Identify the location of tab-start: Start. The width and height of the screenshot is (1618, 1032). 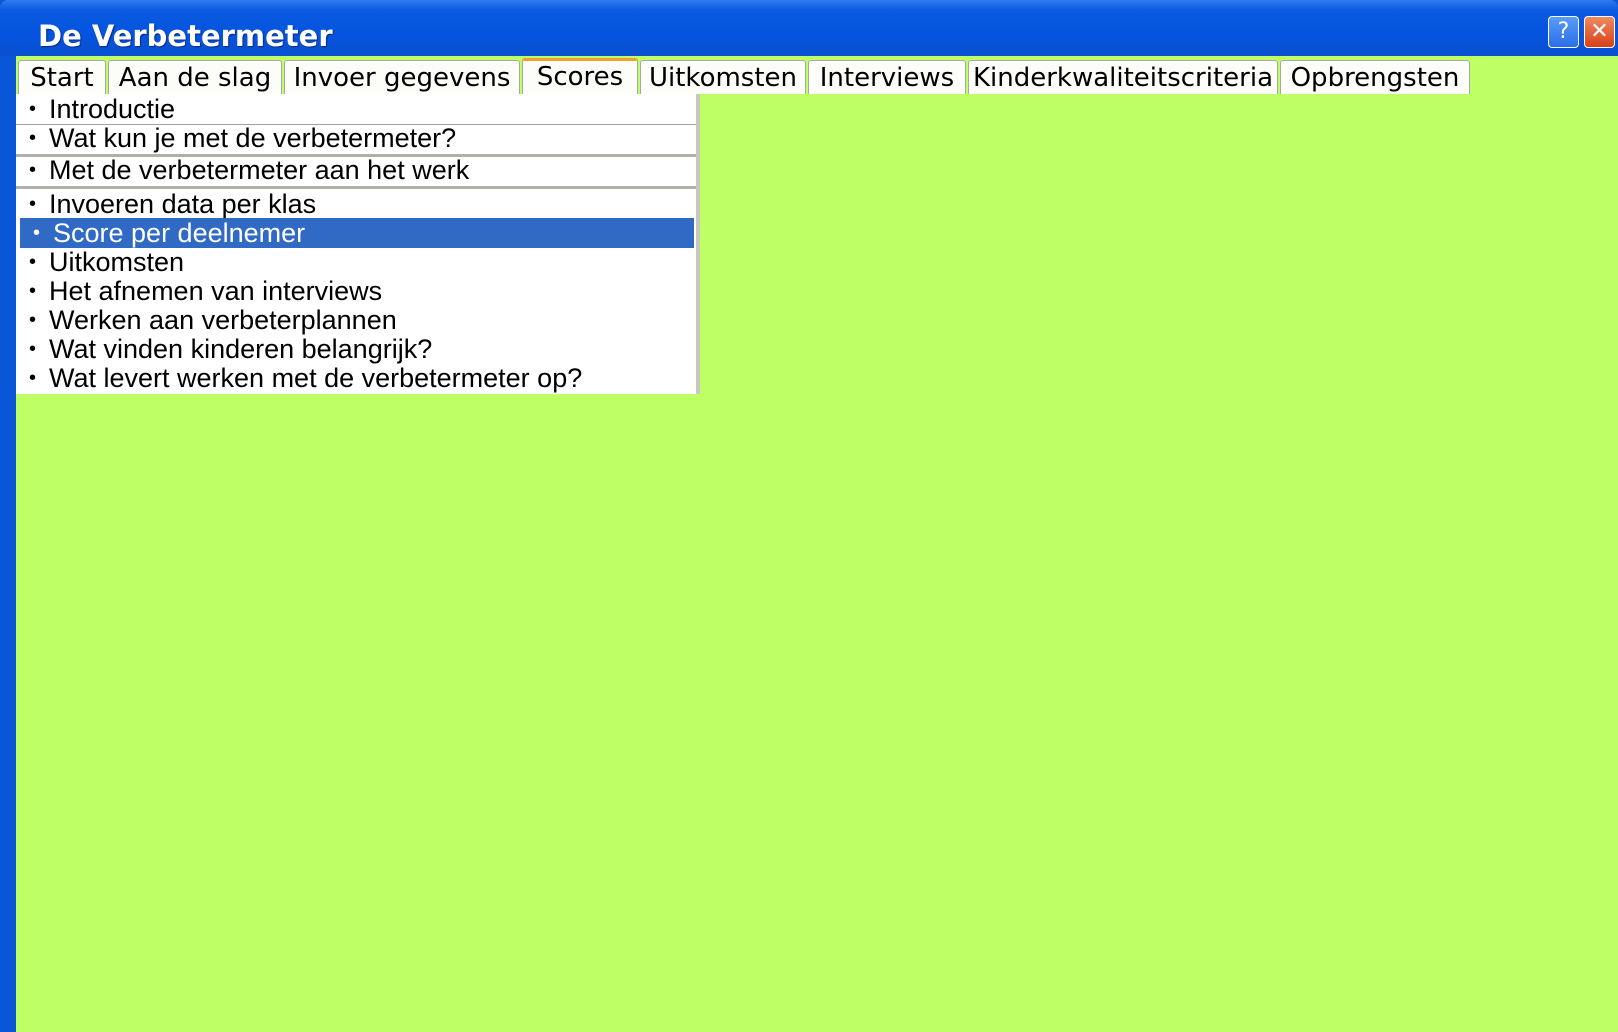
(62, 77).